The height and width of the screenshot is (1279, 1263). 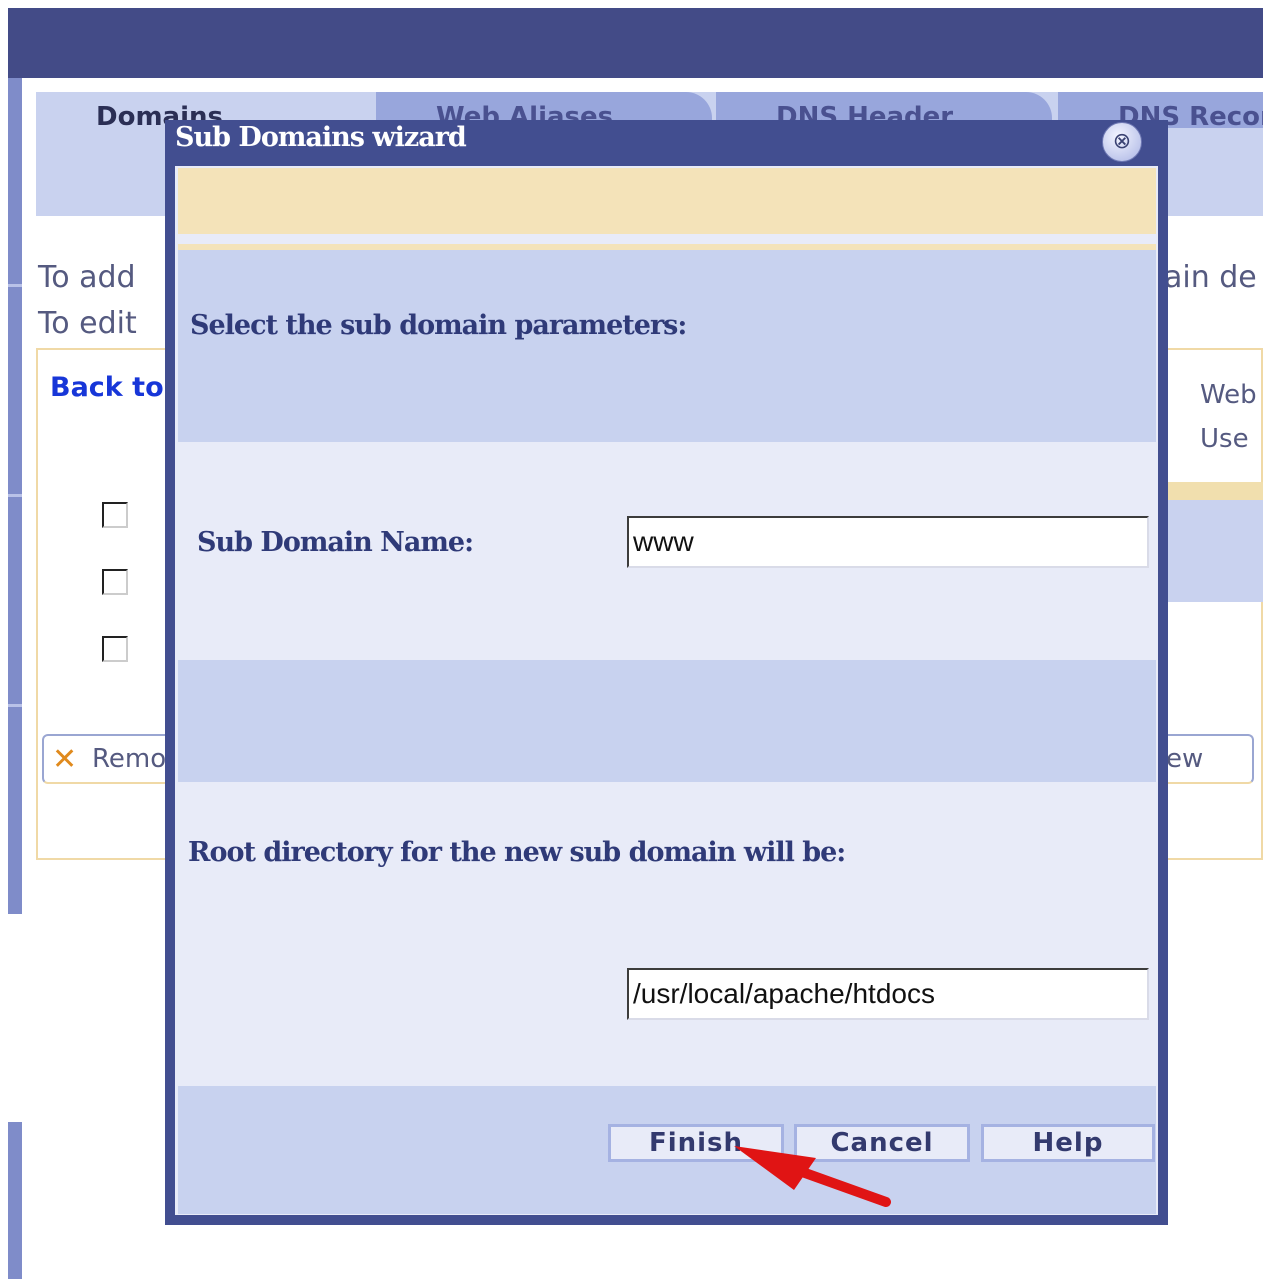 What do you see at coordinates (1185, 759) in the screenshot?
I see `view-button-label: ew` at bounding box center [1185, 759].